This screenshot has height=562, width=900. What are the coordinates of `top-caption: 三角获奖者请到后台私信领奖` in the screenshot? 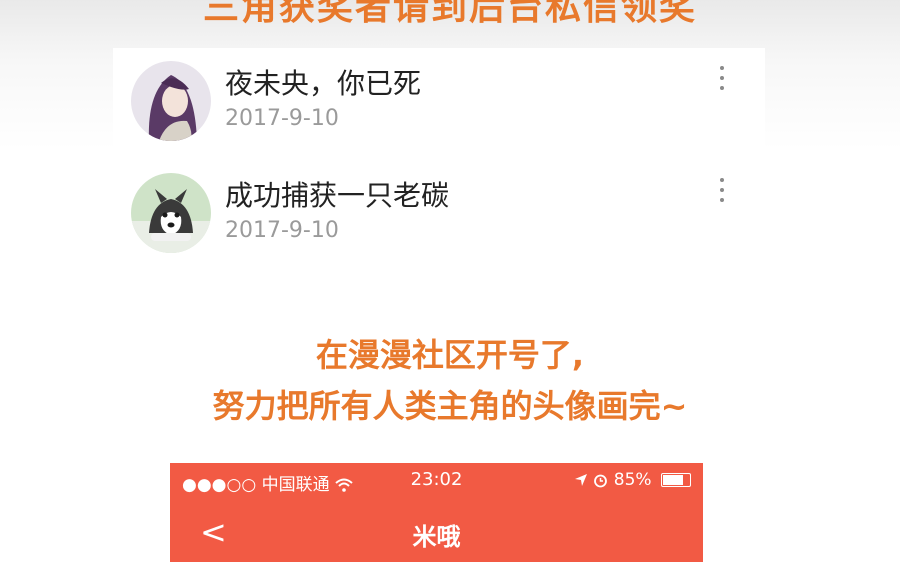 It's located at (449, 14).